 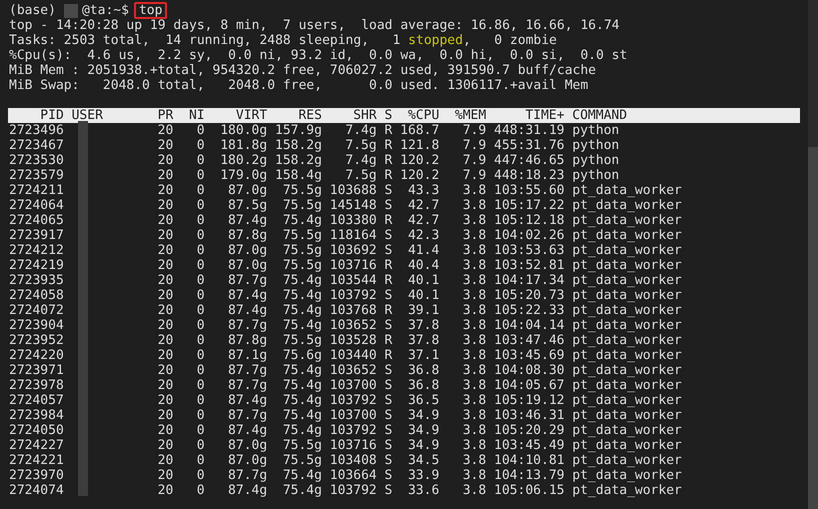 What do you see at coordinates (529, 130) in the screenshot?
I see `table-cell: 448:31.19` at bounding box center [529, 130].